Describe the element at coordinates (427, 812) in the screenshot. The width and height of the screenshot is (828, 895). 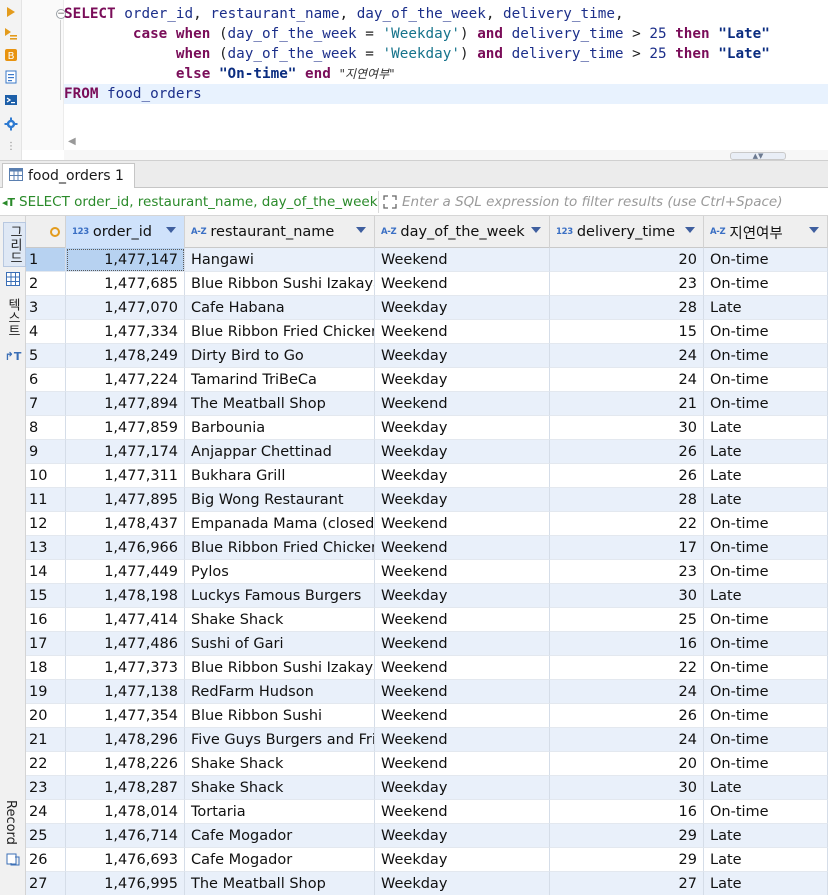
I see `table-row: 24 1,478,014 Tortaria Weekend 16 On-time` at that location.